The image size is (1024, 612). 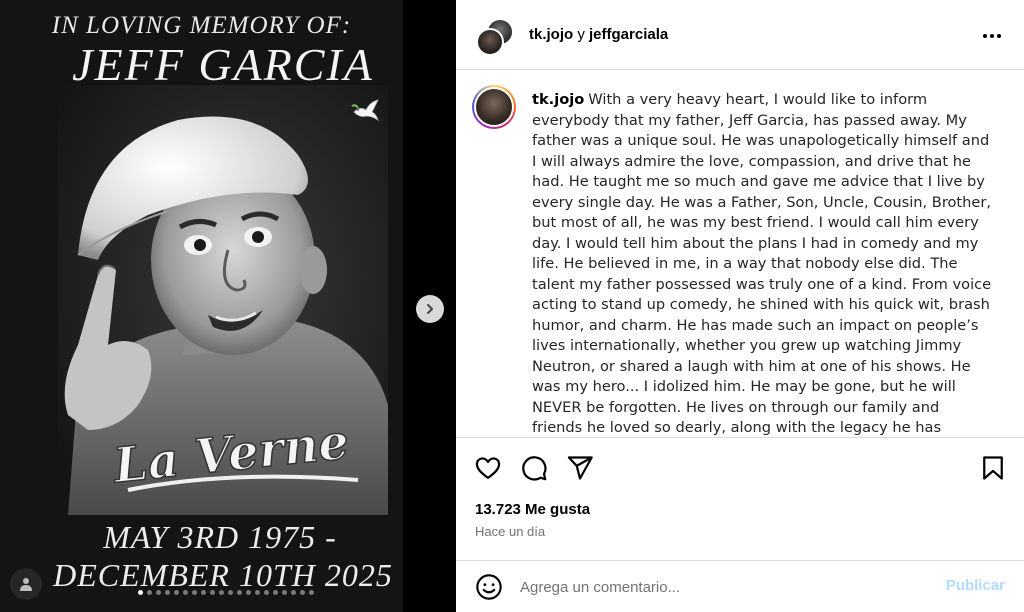 I want to click on share-button, so click(x=580, y=468).